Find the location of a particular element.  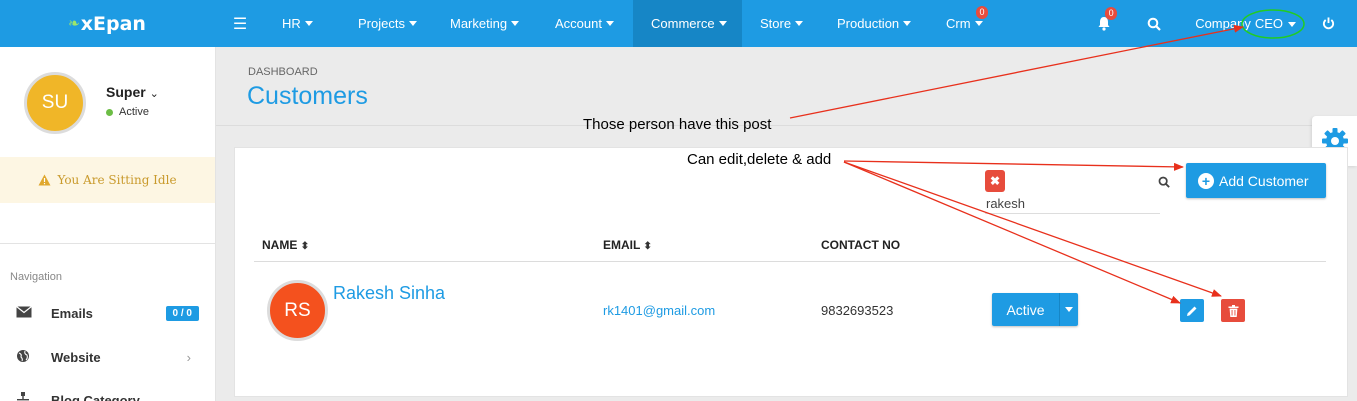

arrow-to-add is located at coordinates (1013, 165).